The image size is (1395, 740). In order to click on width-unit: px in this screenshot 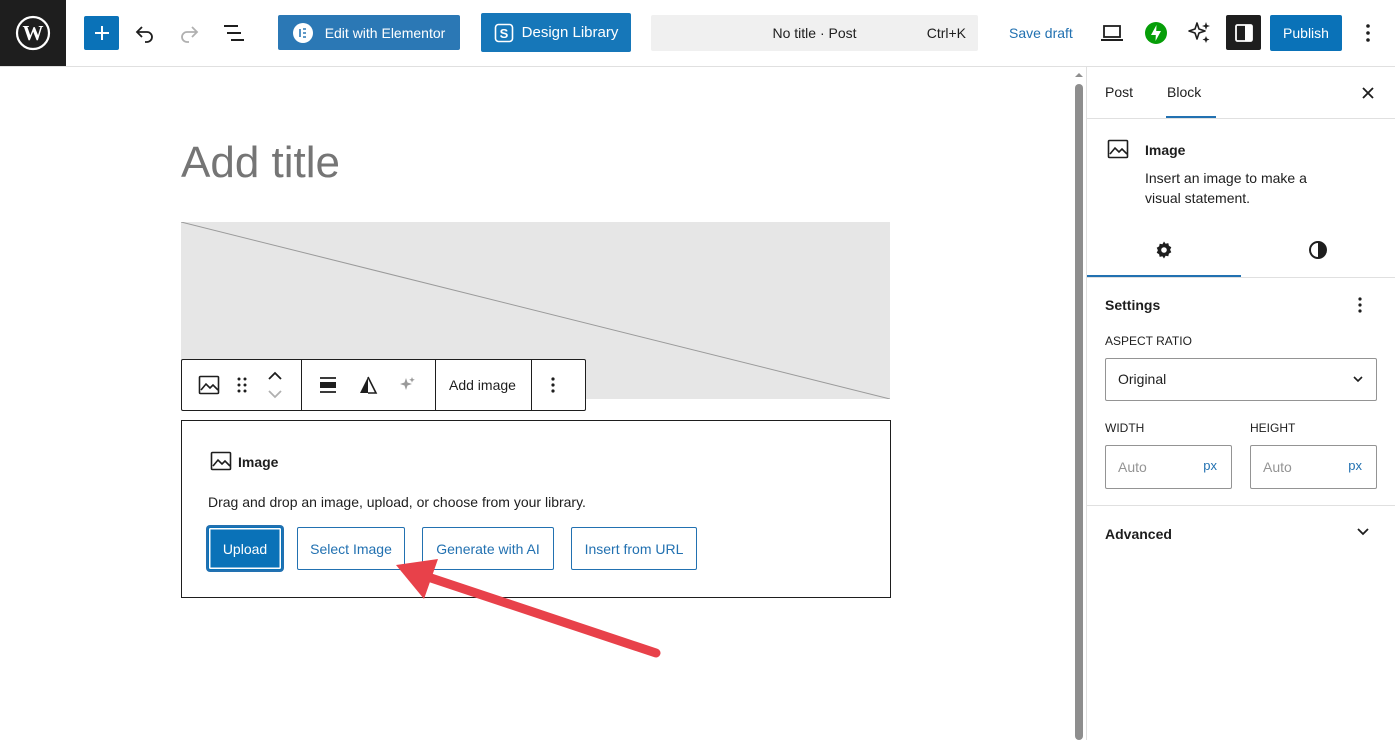, I will do `click(1210, 466)`.